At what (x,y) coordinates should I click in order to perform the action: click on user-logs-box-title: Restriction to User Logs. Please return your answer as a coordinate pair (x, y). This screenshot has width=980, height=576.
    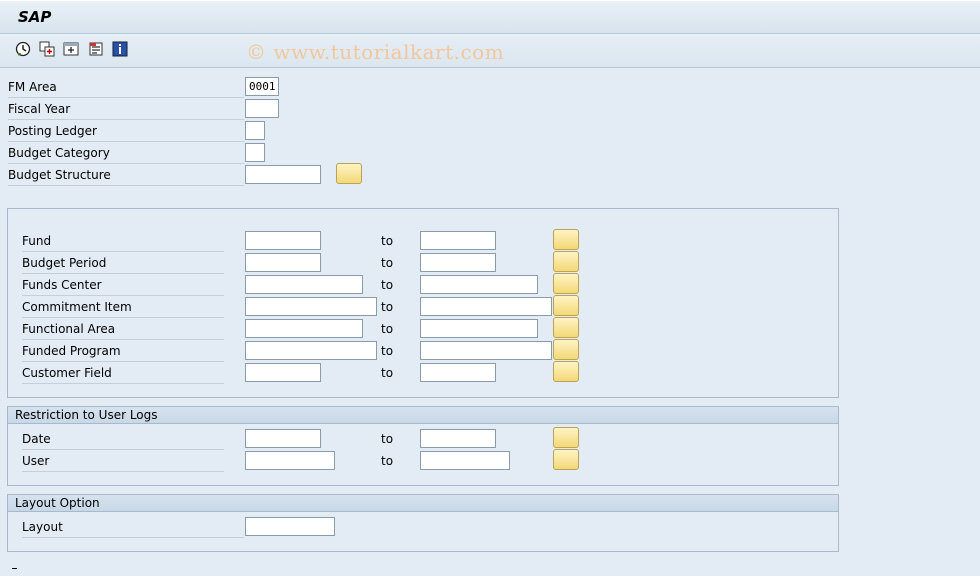
    Looking at the image, I should click on (423, 415).